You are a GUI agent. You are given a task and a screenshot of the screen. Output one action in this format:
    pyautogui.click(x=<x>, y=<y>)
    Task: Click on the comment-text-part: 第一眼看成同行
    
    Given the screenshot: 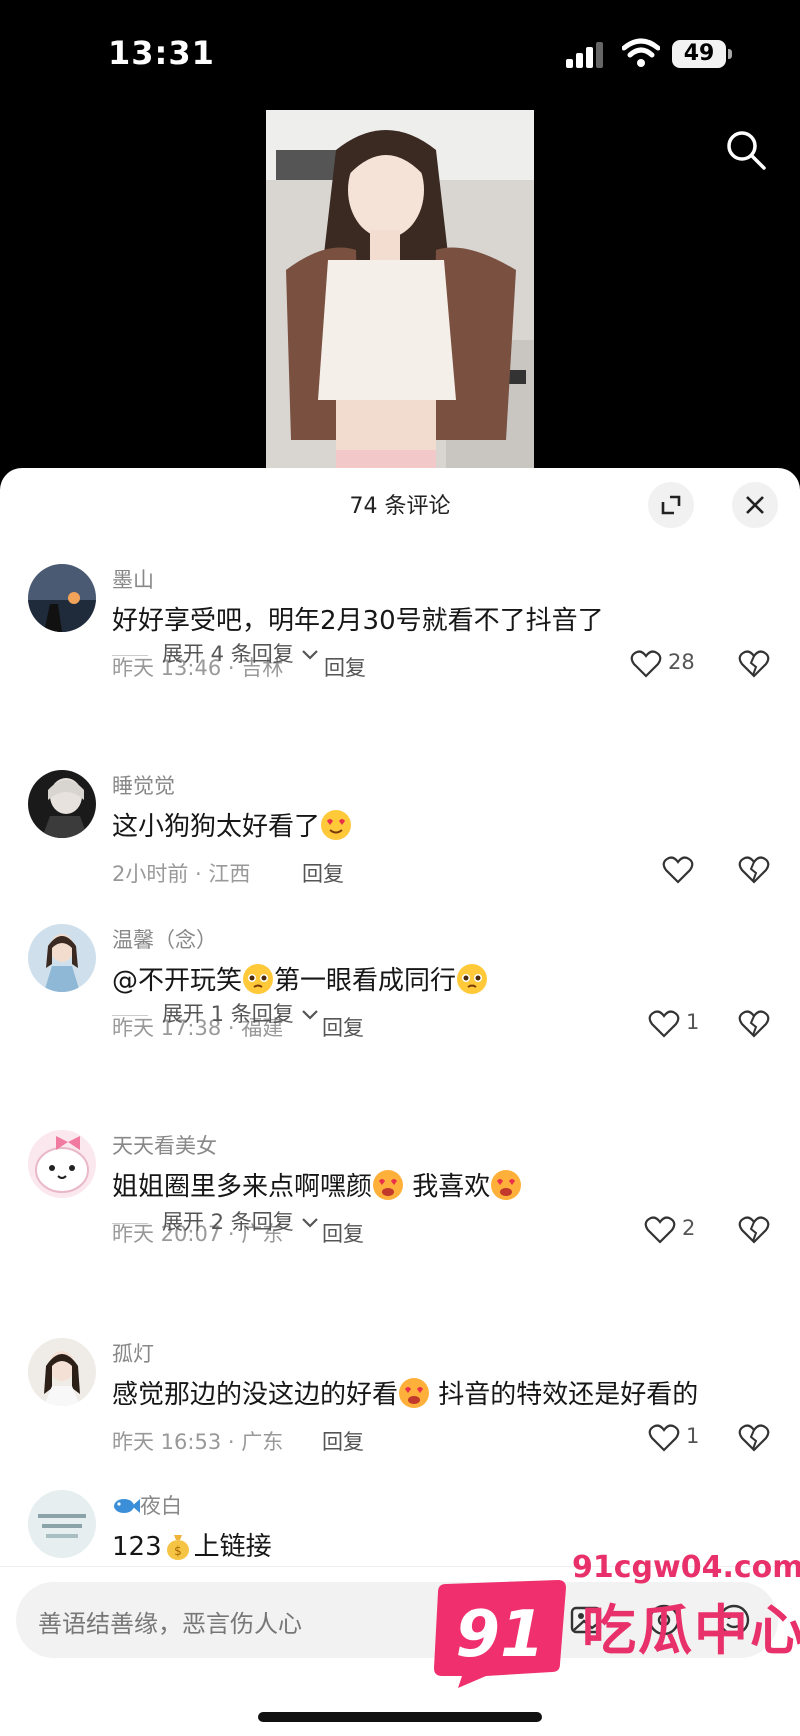 What is the action you would take?
    pyautogui.click(x=365, y=981)
    